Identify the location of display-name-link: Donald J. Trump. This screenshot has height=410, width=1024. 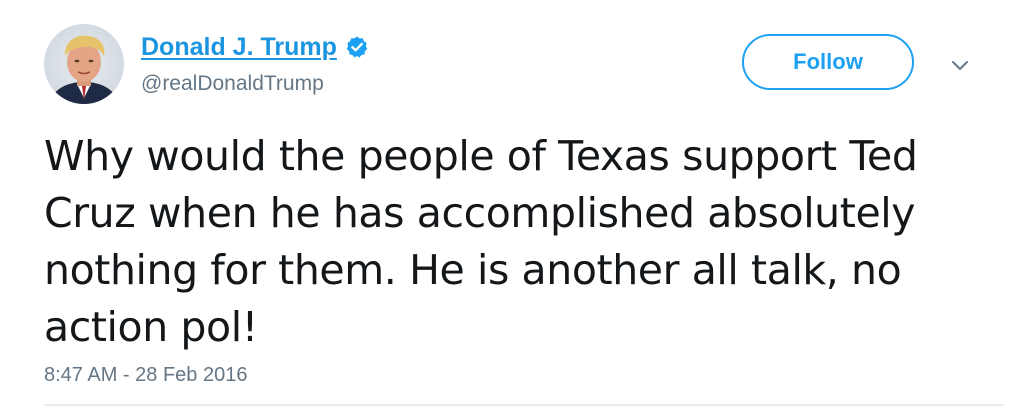
(239, 47).